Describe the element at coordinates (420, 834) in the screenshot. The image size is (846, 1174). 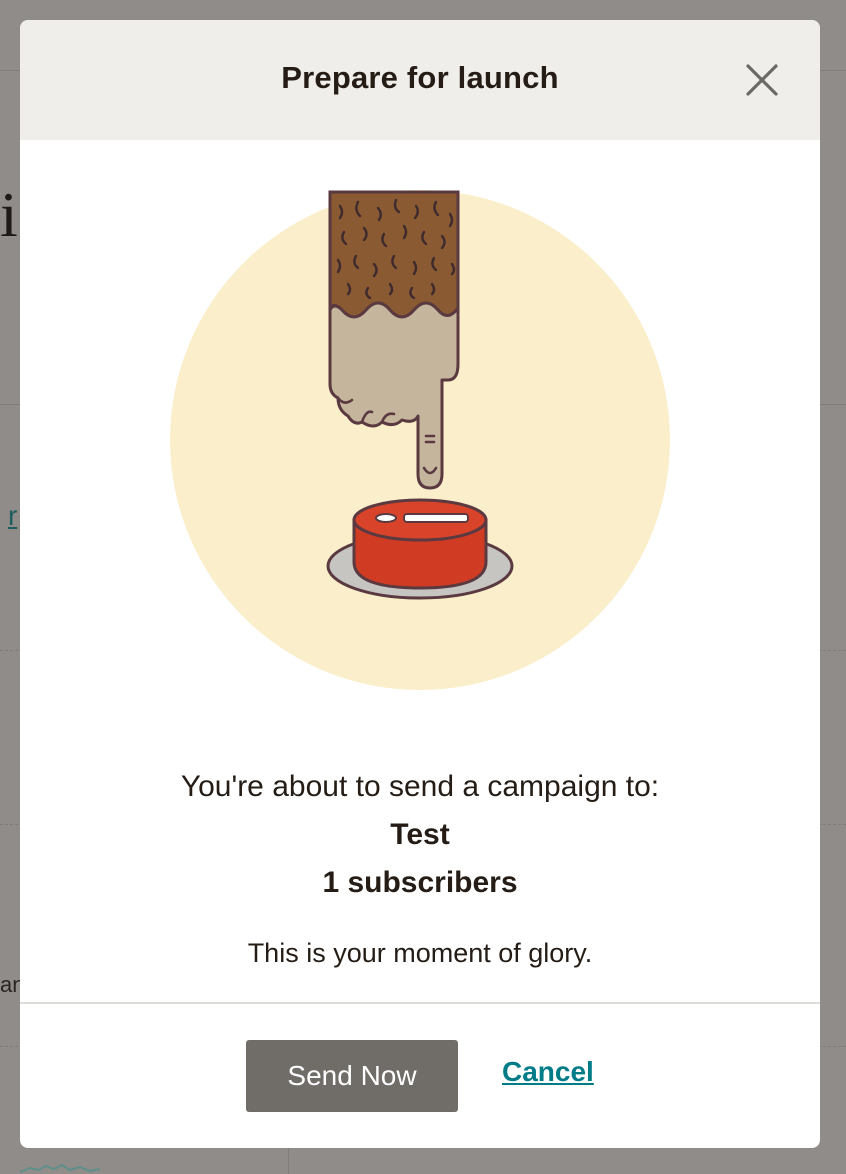
I see `audience-name: Test` at that location.